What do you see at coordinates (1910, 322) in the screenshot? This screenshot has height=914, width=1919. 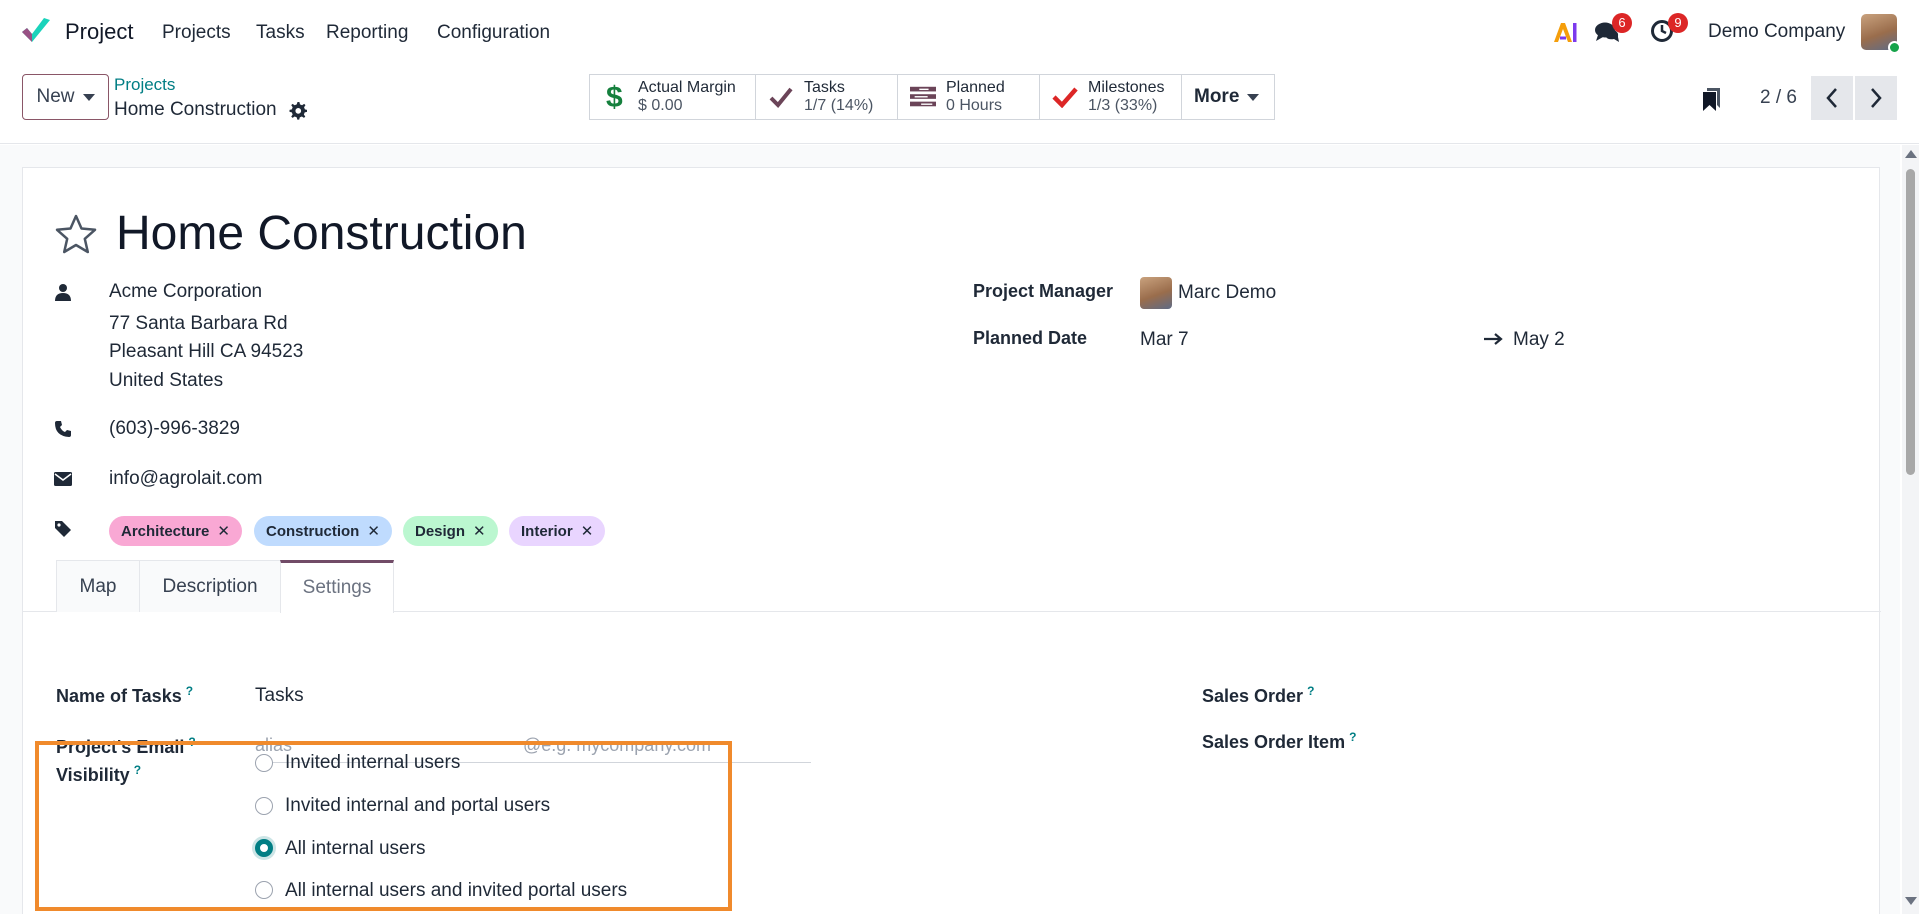 I see `scrollbar-thumb` at bounding box center [1910, 322].